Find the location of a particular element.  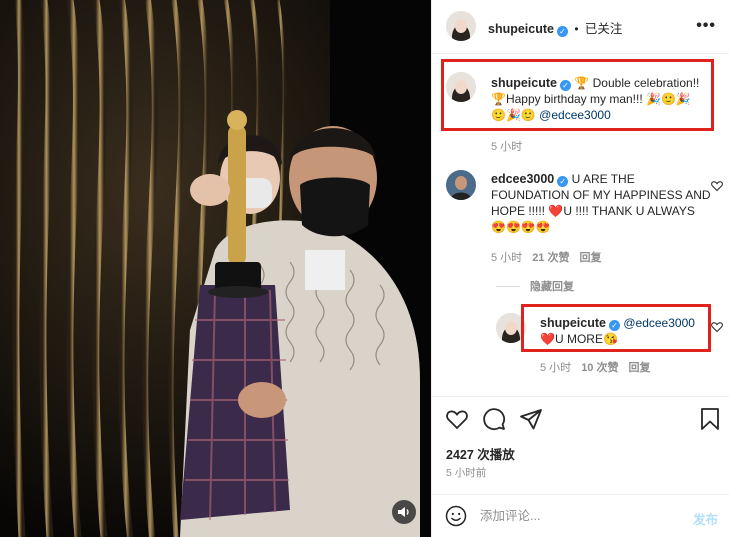

reply-body: U MORE is located at coordinates (578, 339).